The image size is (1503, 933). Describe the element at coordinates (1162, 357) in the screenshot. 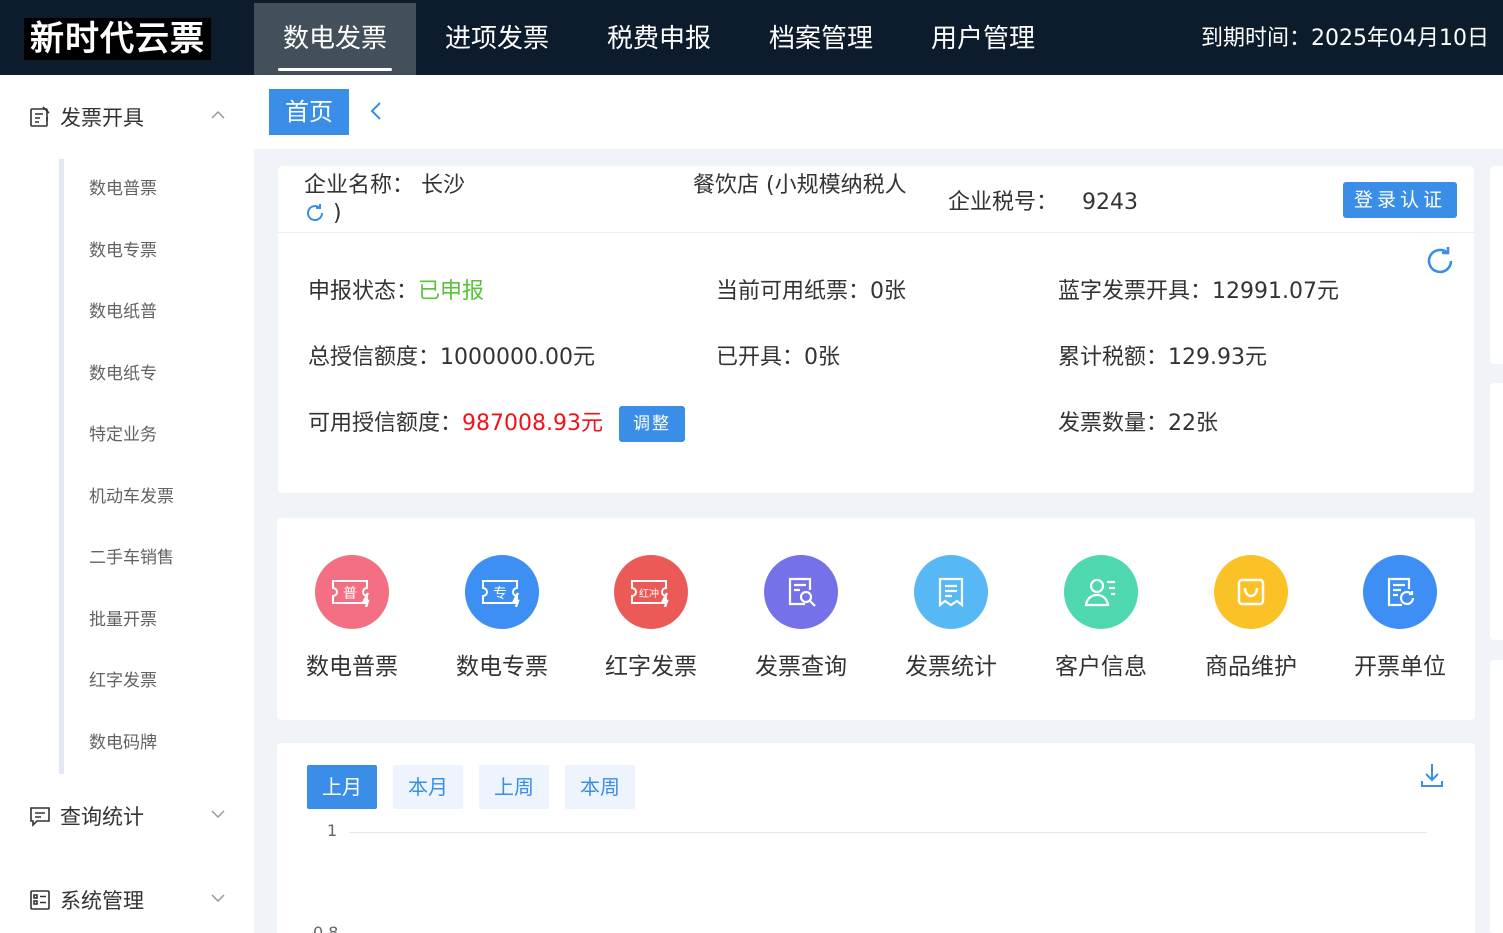

I see `total-tax: 累计税额：129.93元` at that location.